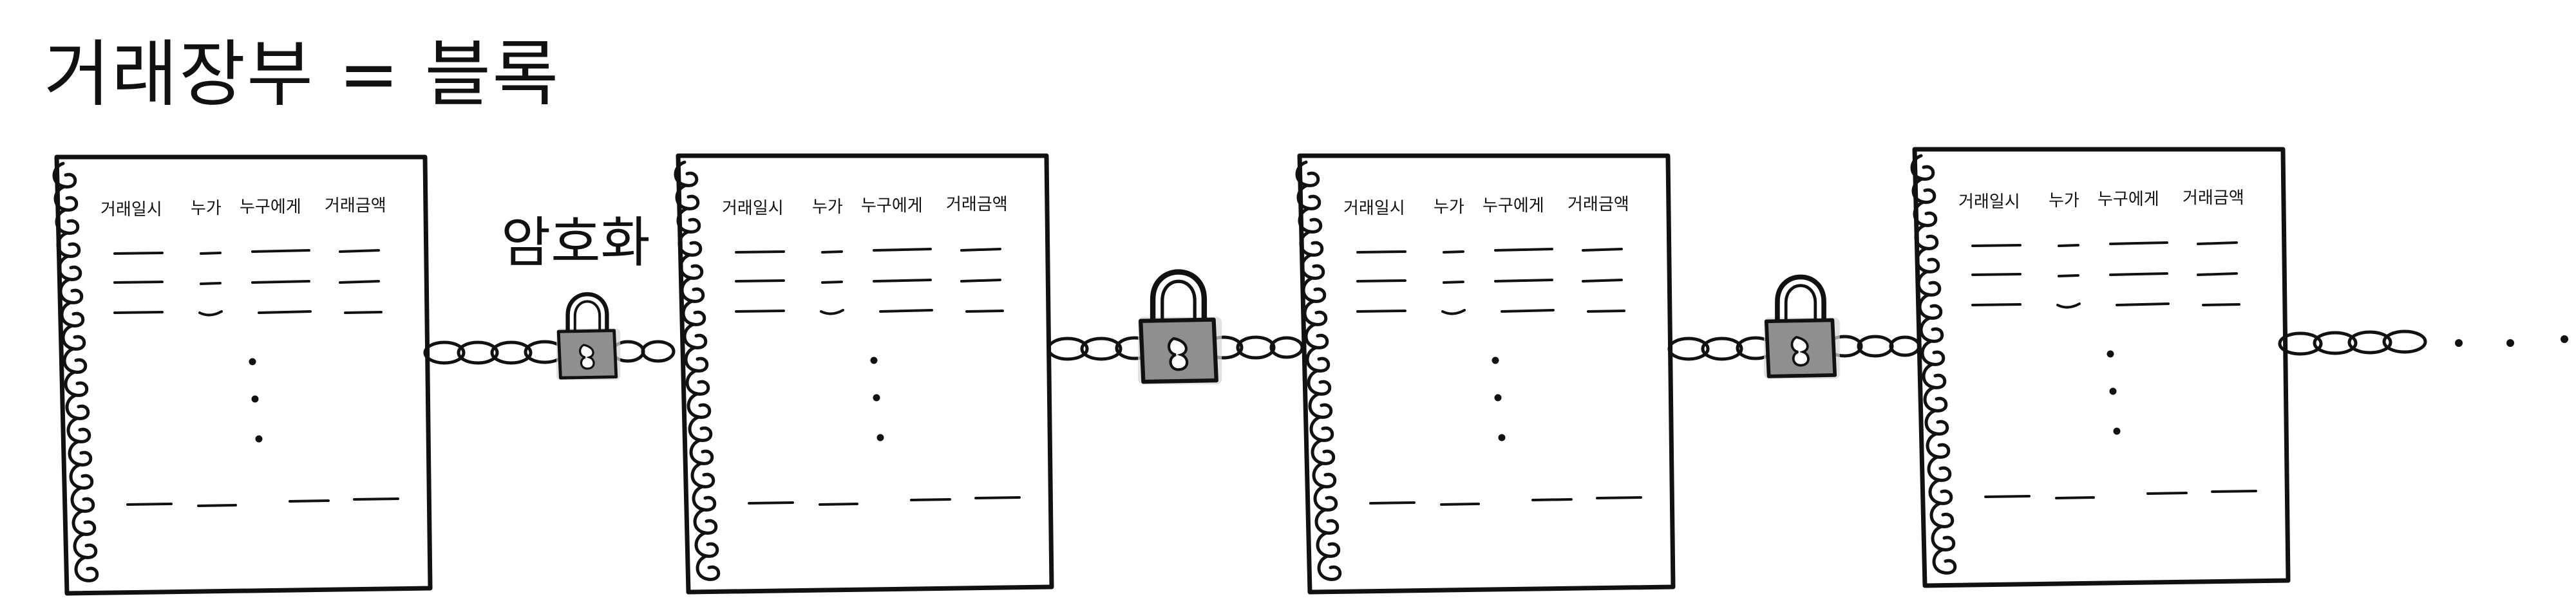  Describe the element at coordinates (242, 375) in the screenshot. I see `ledger-block-1: 거래일시 누가 누구에게 거래금액` at that location.